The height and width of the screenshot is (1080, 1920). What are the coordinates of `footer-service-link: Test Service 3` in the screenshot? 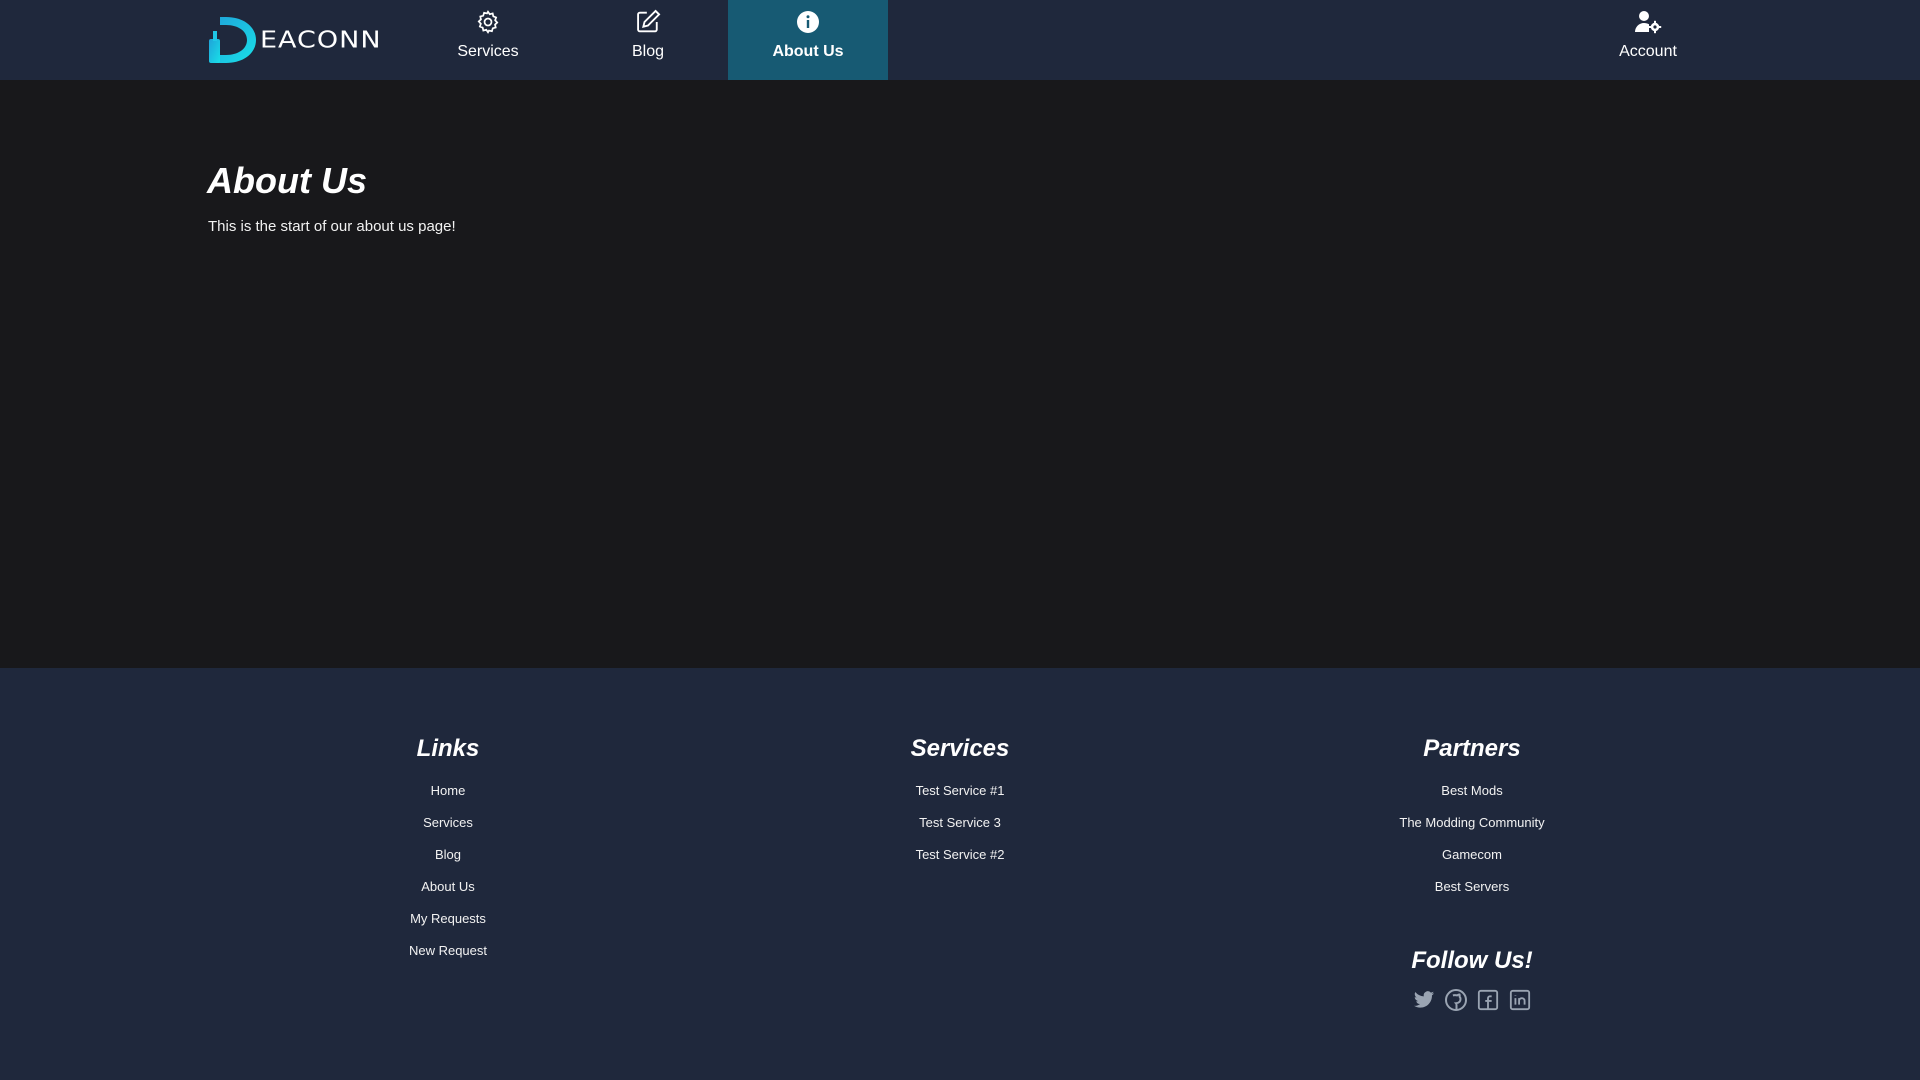 It's located at (960, 823).